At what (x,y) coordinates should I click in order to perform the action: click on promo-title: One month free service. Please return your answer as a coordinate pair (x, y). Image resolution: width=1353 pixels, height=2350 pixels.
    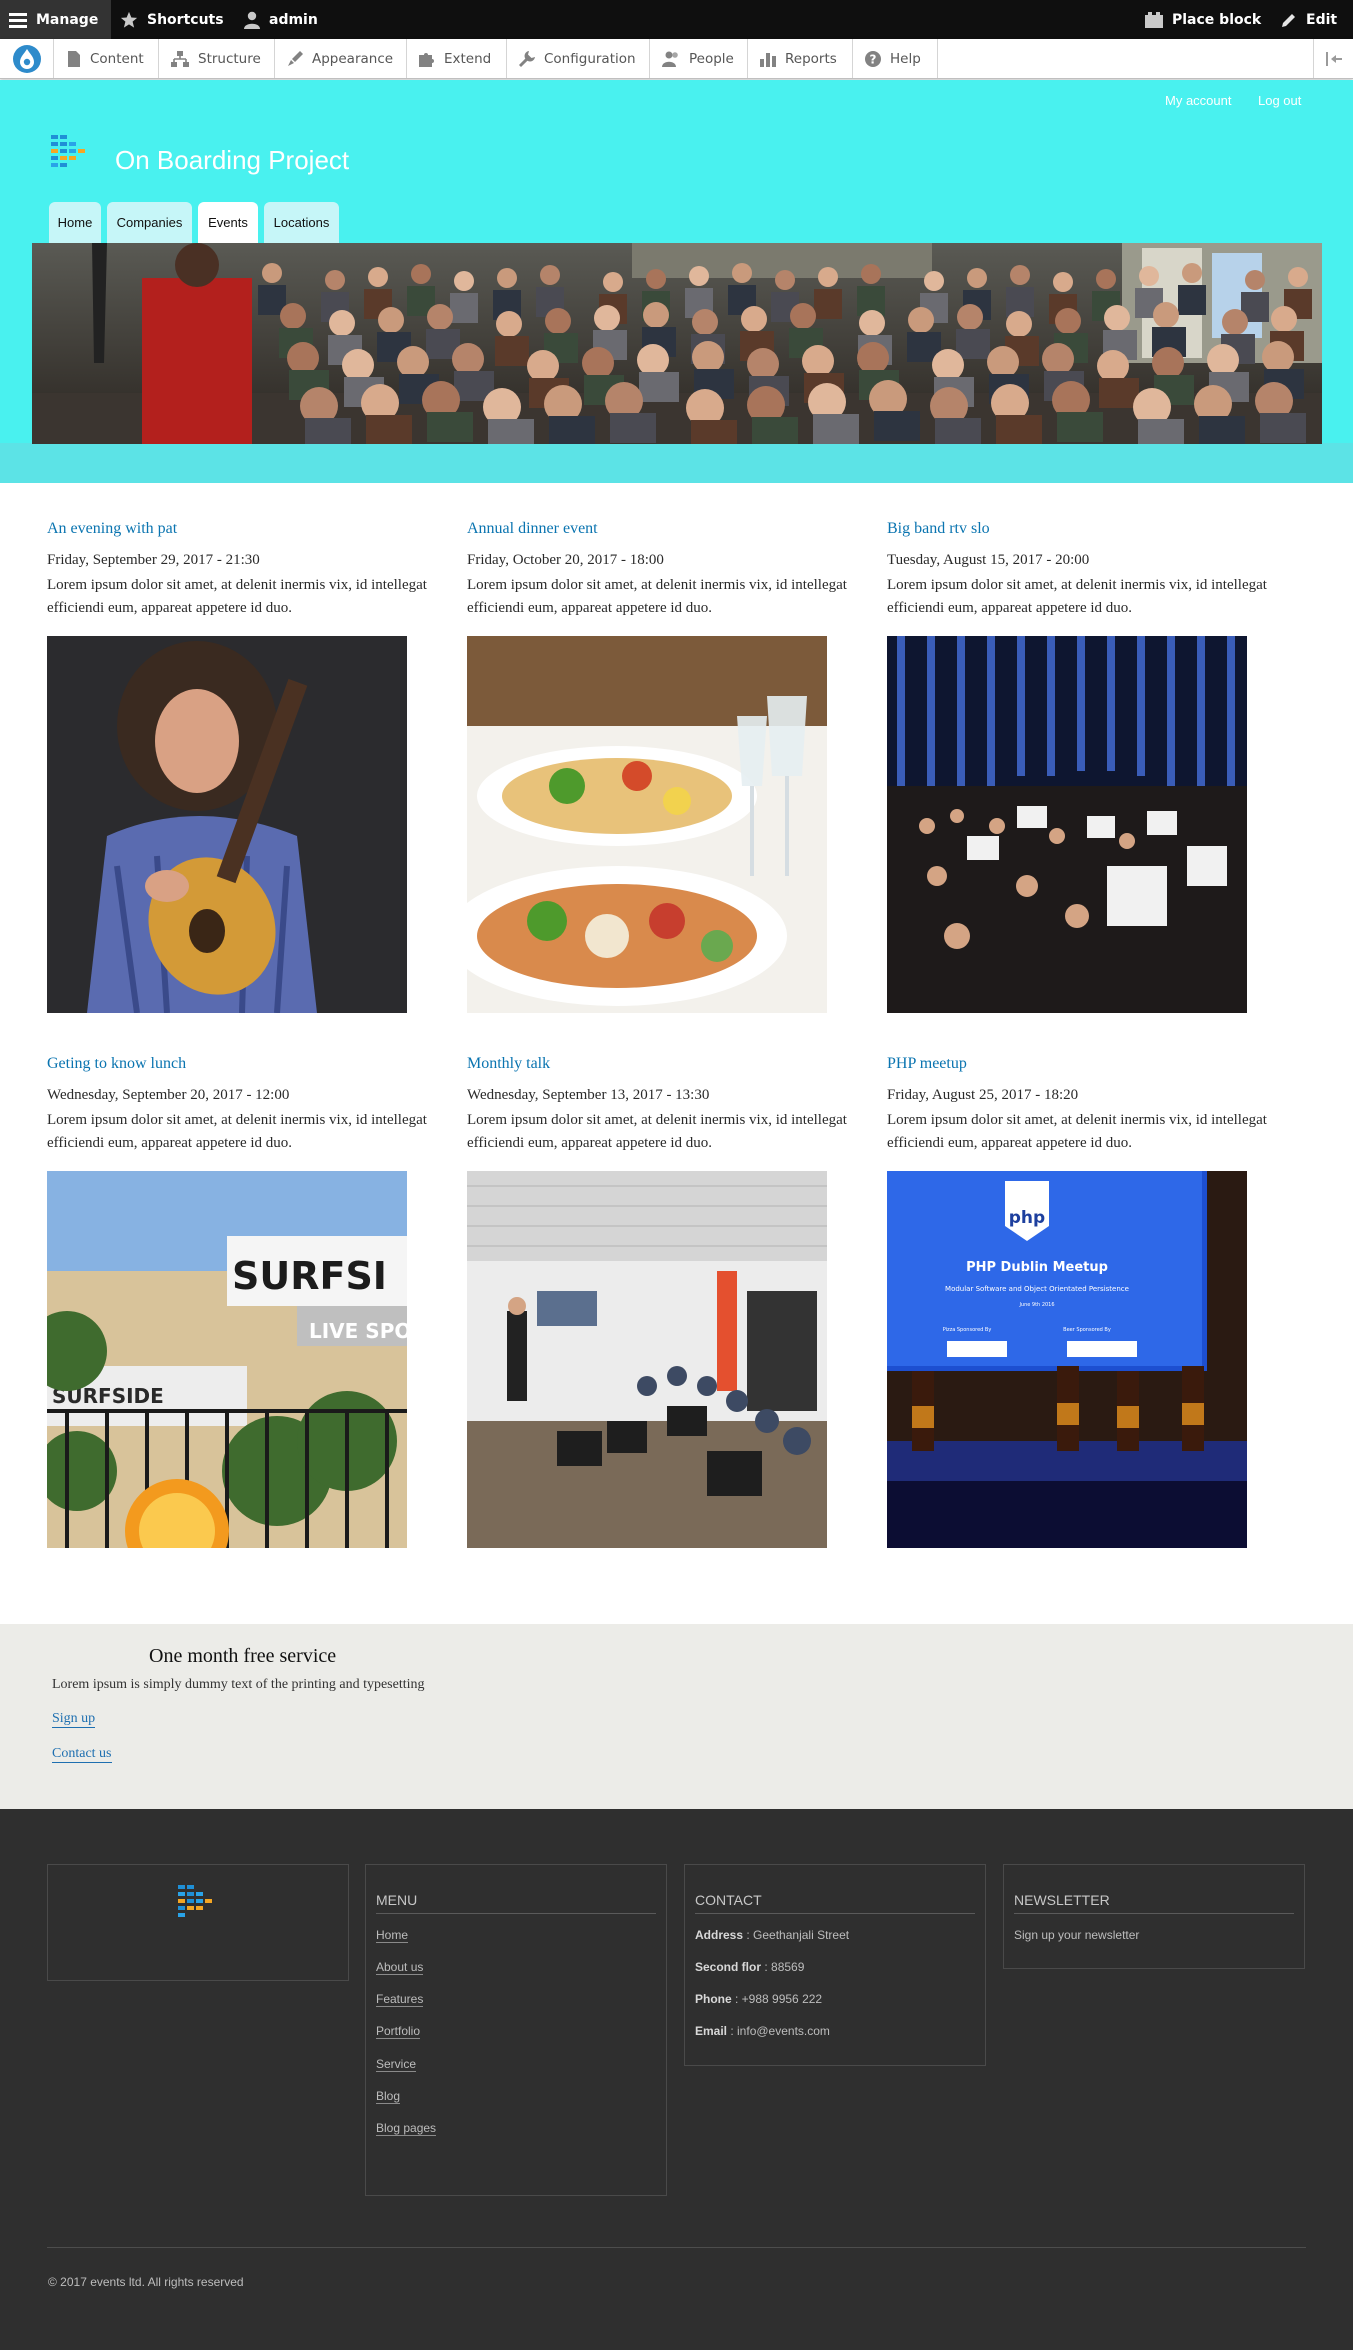
    Looking at the image, I should click on (243, 1656).